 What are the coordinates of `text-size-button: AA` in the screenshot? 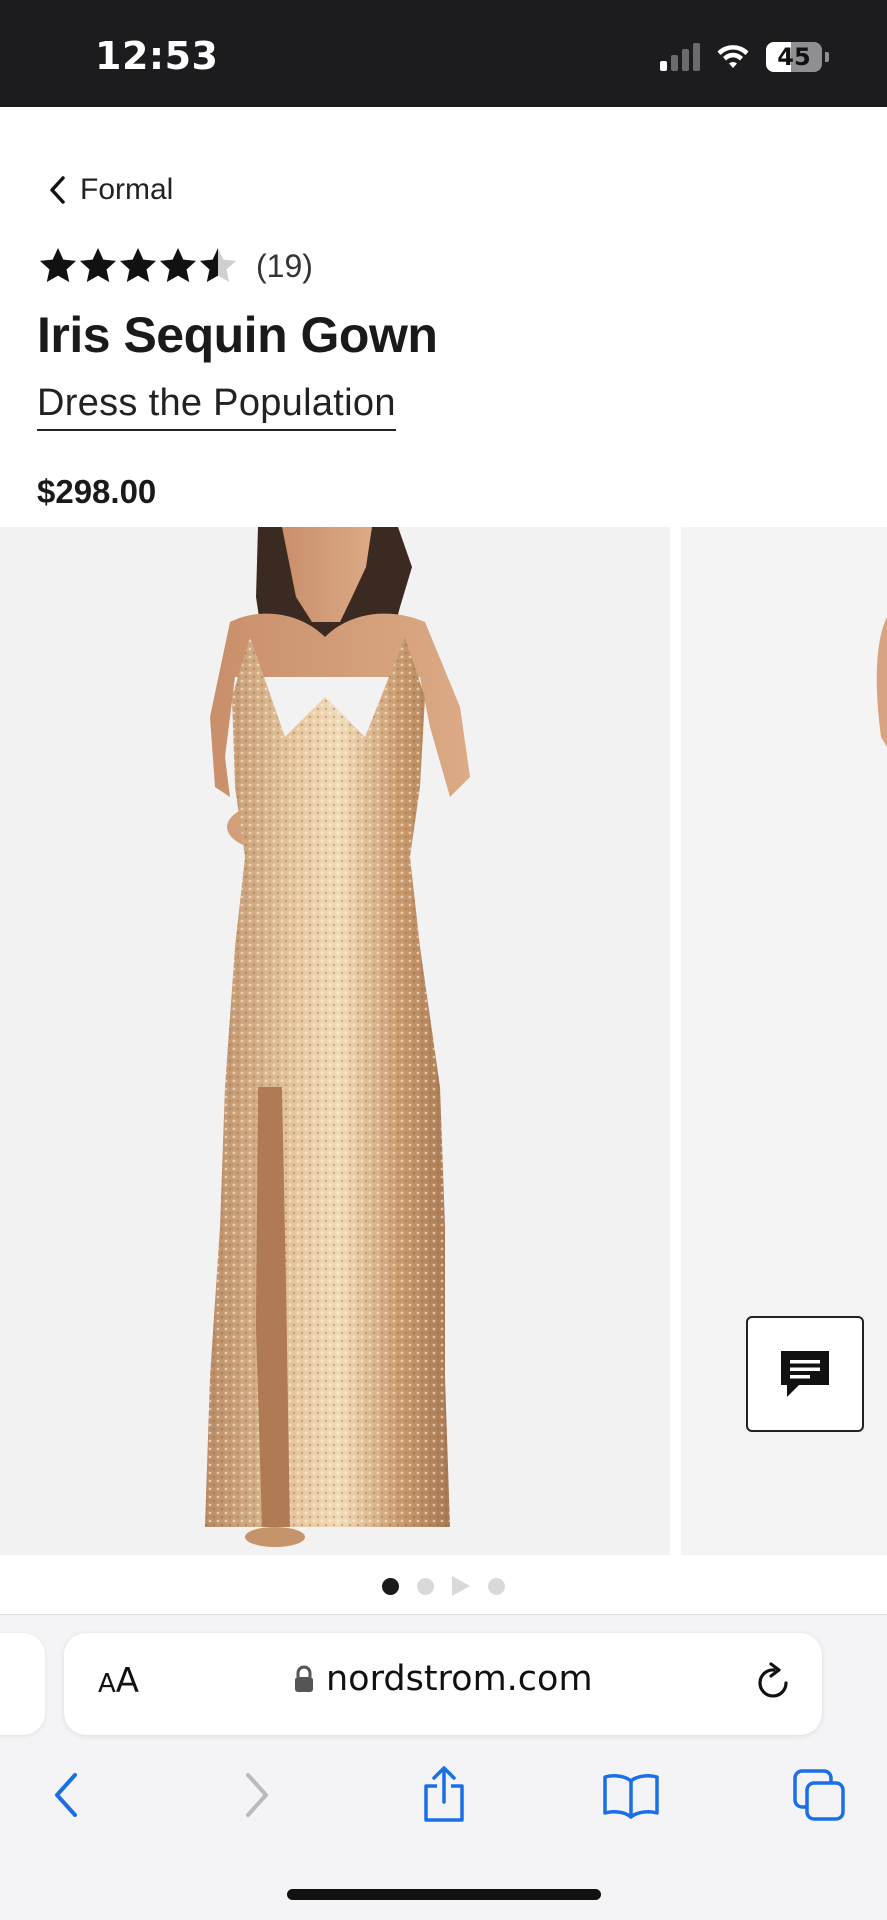 It's located at (118, 1681).